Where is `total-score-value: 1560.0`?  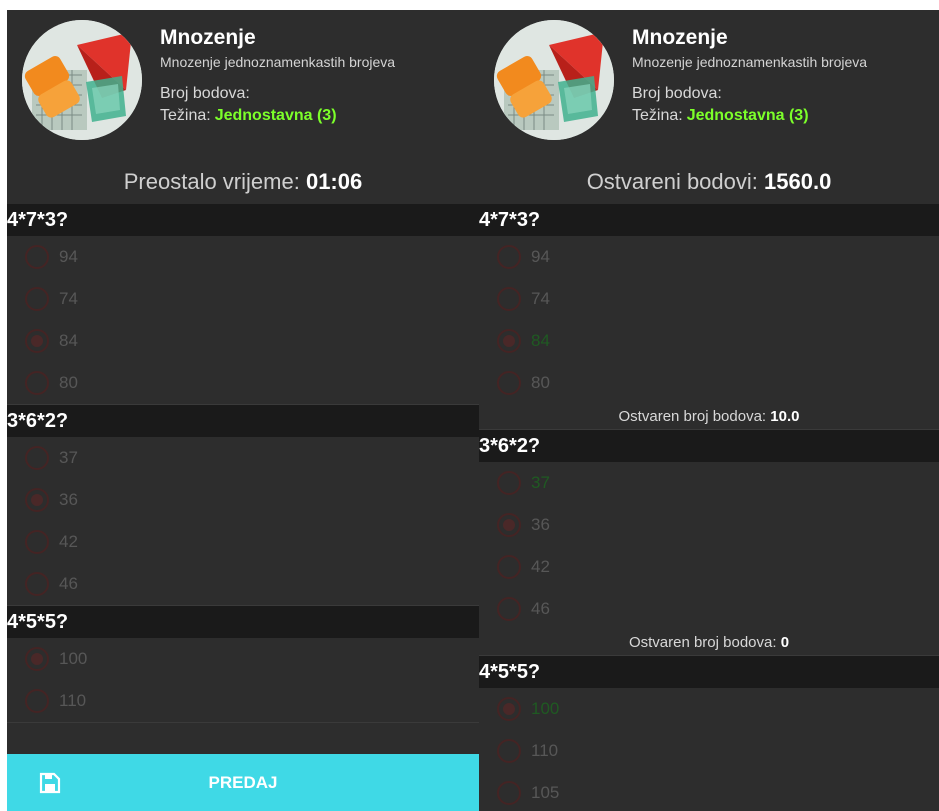
total-score-value: 1560.0 is located at coordinates (798, 181).